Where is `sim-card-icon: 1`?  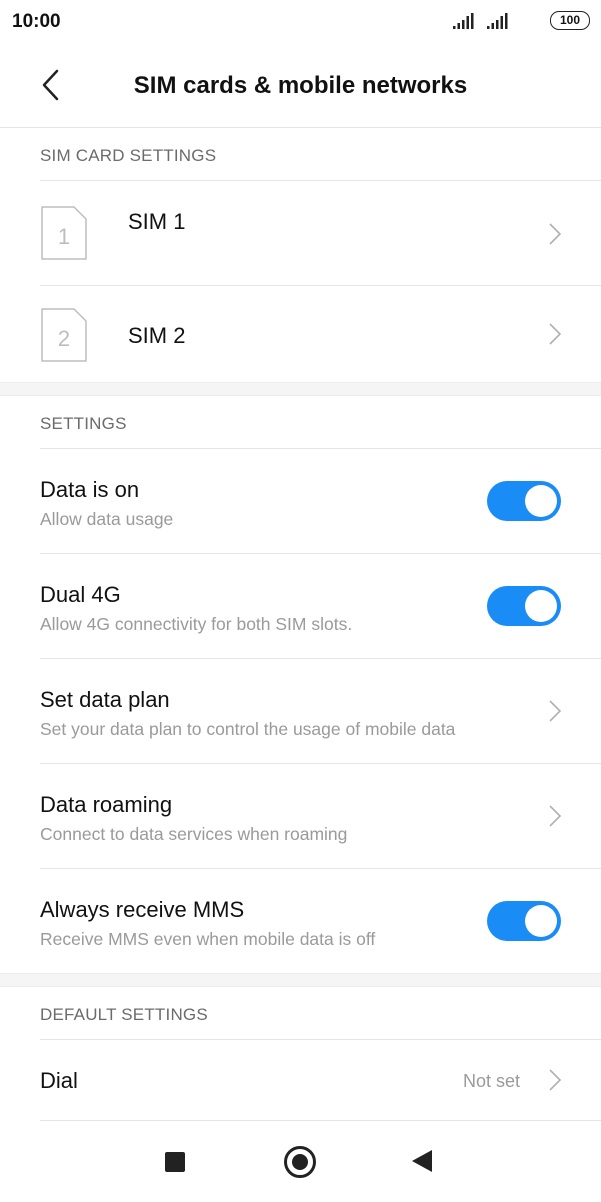
sim-card-icon: 1 is located at coordinates (64, 233).